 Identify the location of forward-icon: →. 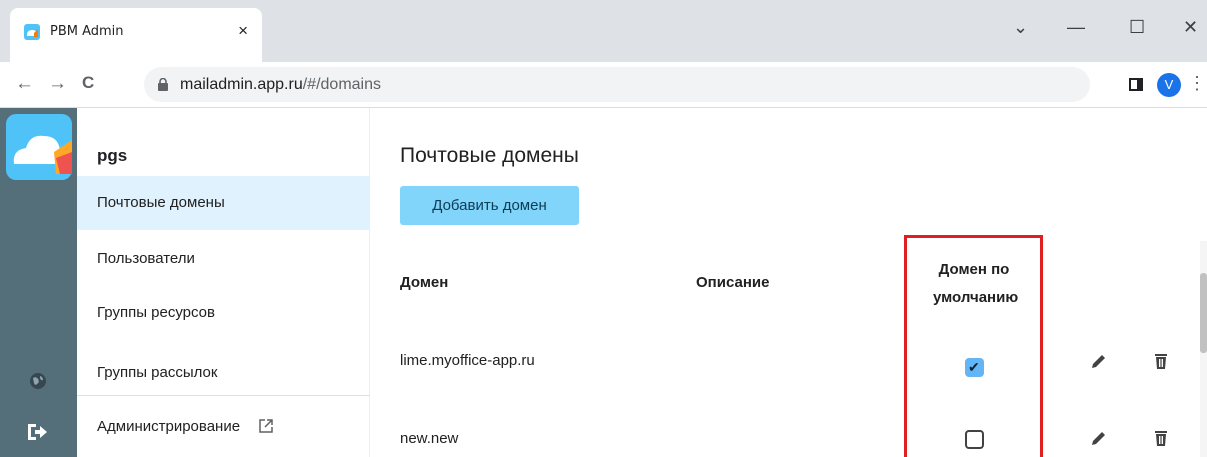
(57, 83).